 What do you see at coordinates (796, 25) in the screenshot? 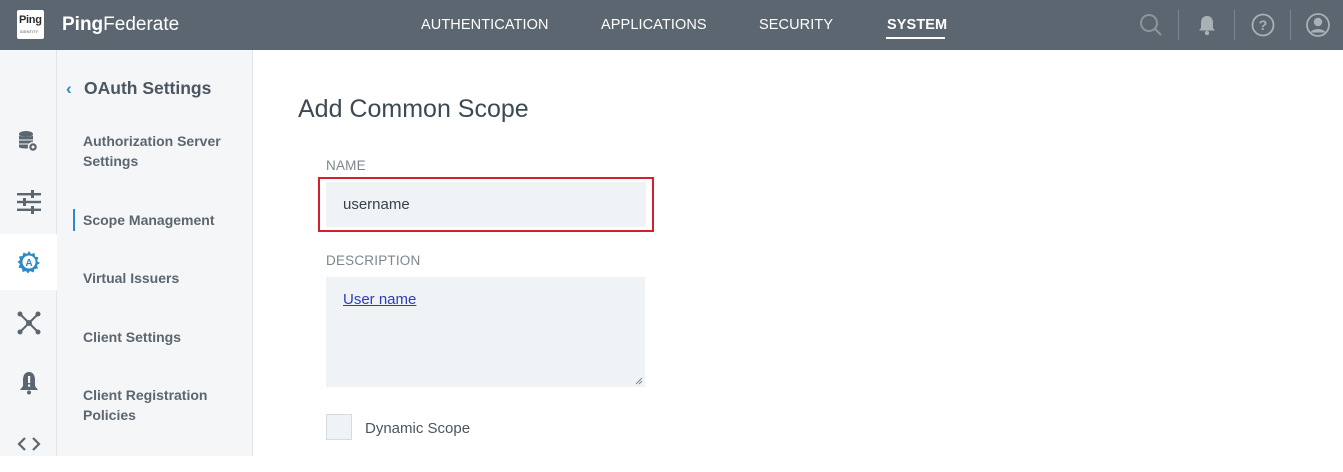
I see `nav-security: SECURITY` at bounding box center [796, 25].